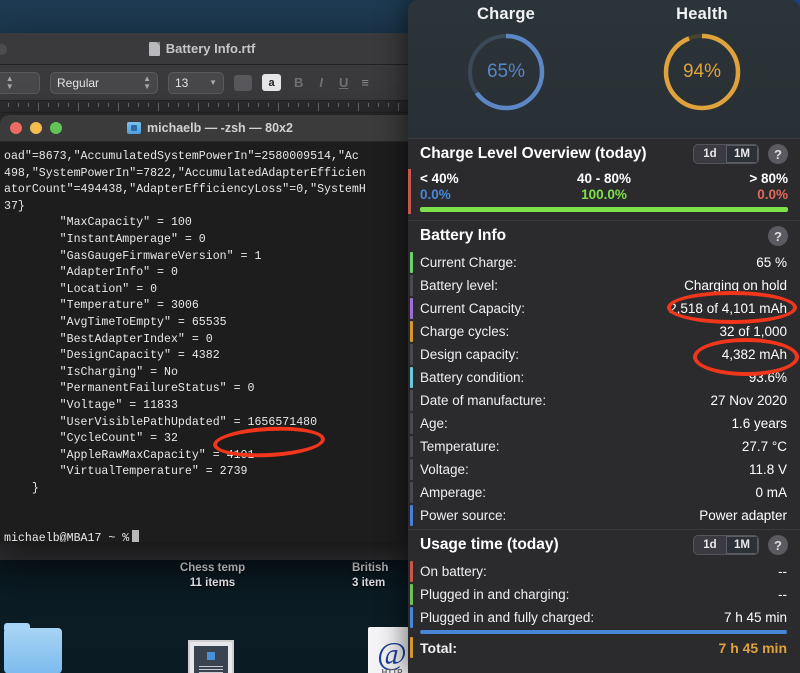  Describe the element at coordinates (465, 331) in the screenshot. I see `info-row-label: Charge cycles:` at that location.